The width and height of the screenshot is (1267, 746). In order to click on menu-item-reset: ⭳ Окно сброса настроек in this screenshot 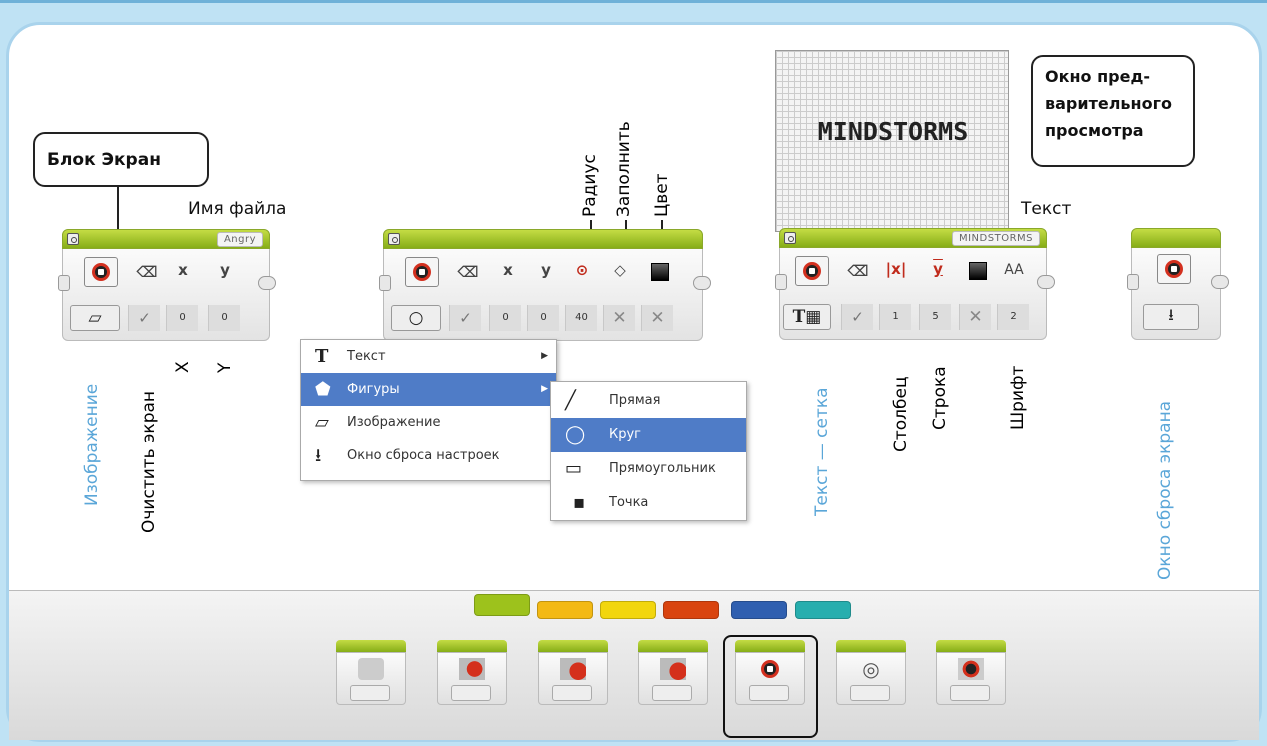, I will do `click(428, 455)`.